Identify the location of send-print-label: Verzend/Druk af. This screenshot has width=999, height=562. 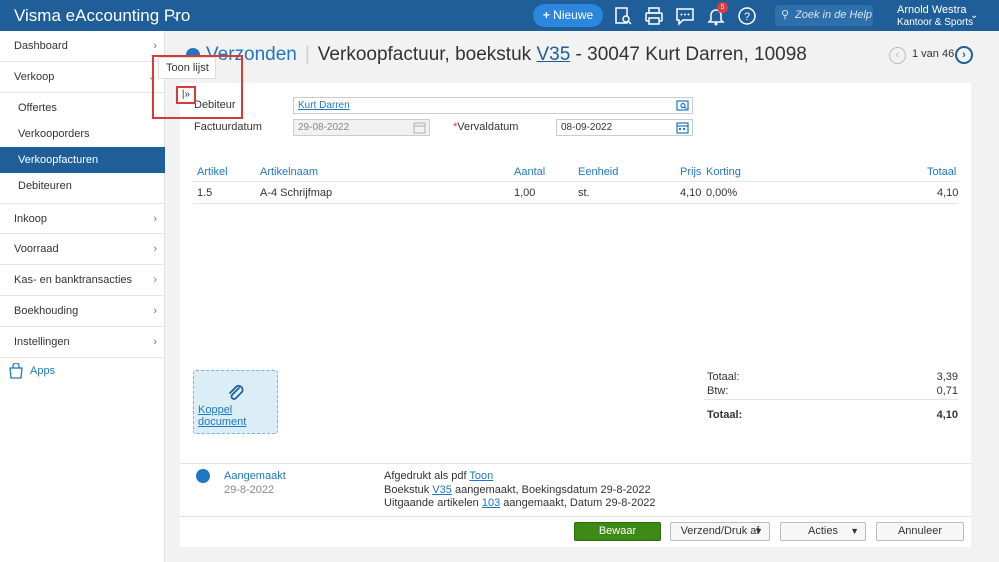
(720, 531).